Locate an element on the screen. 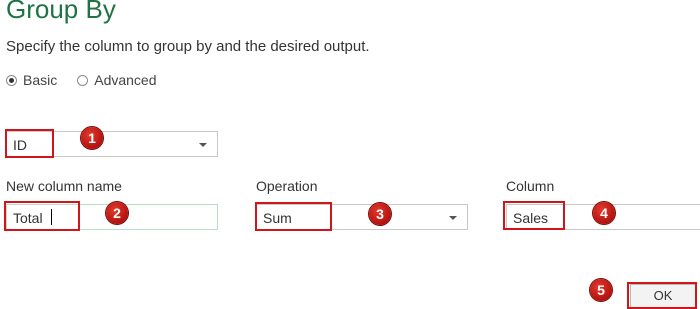 The height and width of the screenshot is (309, 700). mode-radio-group: Basic Advanced is located at coordinates (91, 80).